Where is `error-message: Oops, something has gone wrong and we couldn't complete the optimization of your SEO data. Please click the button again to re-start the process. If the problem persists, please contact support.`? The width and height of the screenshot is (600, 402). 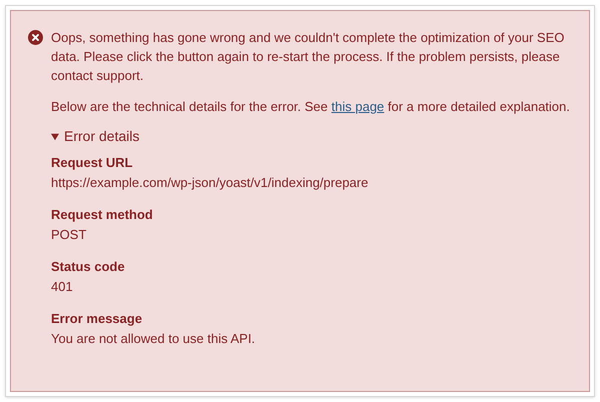 error-message: Oops, something has gone wrong and we couldn't complete the optimization of your SEO data. Please click the button again to re-start the process. If the problem persists, please contact support. is located at coordinates (308, 57).